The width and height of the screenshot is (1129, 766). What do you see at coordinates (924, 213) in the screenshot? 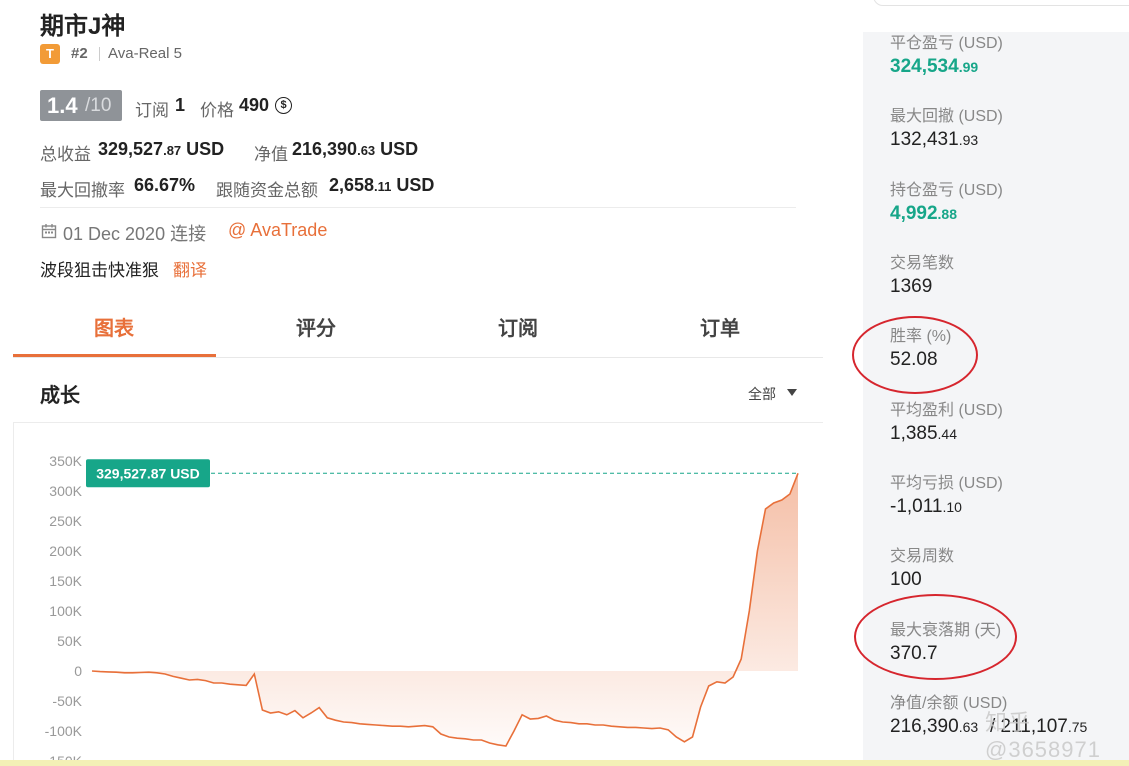
I see `stat-value: 4,992.88` at bounding box center [924, 213].